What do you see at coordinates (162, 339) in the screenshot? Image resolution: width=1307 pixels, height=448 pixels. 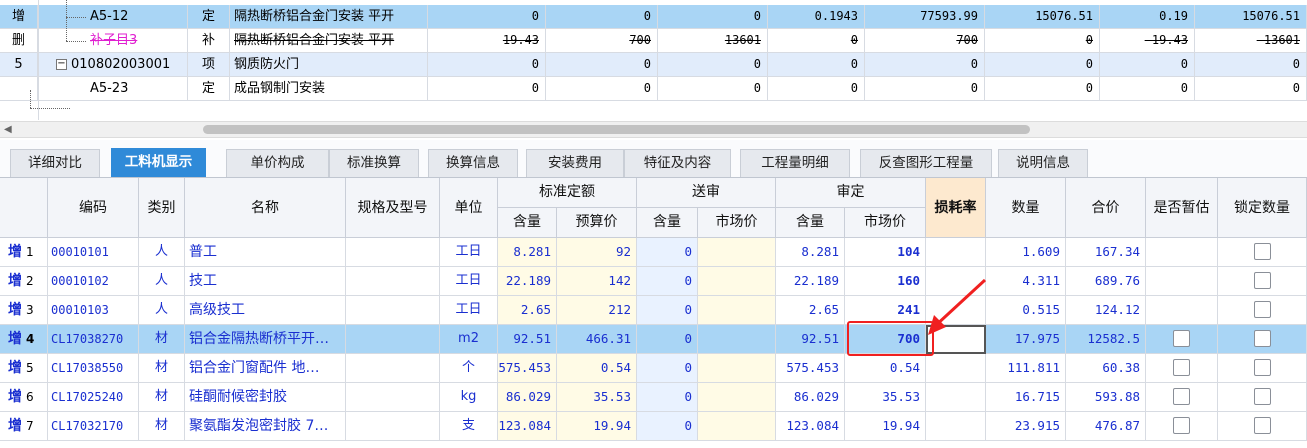 I see `cell-type: 材` at bounding box center [162, 339].